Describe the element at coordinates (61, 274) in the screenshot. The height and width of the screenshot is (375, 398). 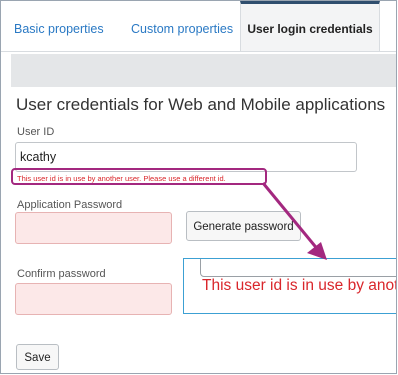
I see `confirm-password-label: Confirm password` at that location.